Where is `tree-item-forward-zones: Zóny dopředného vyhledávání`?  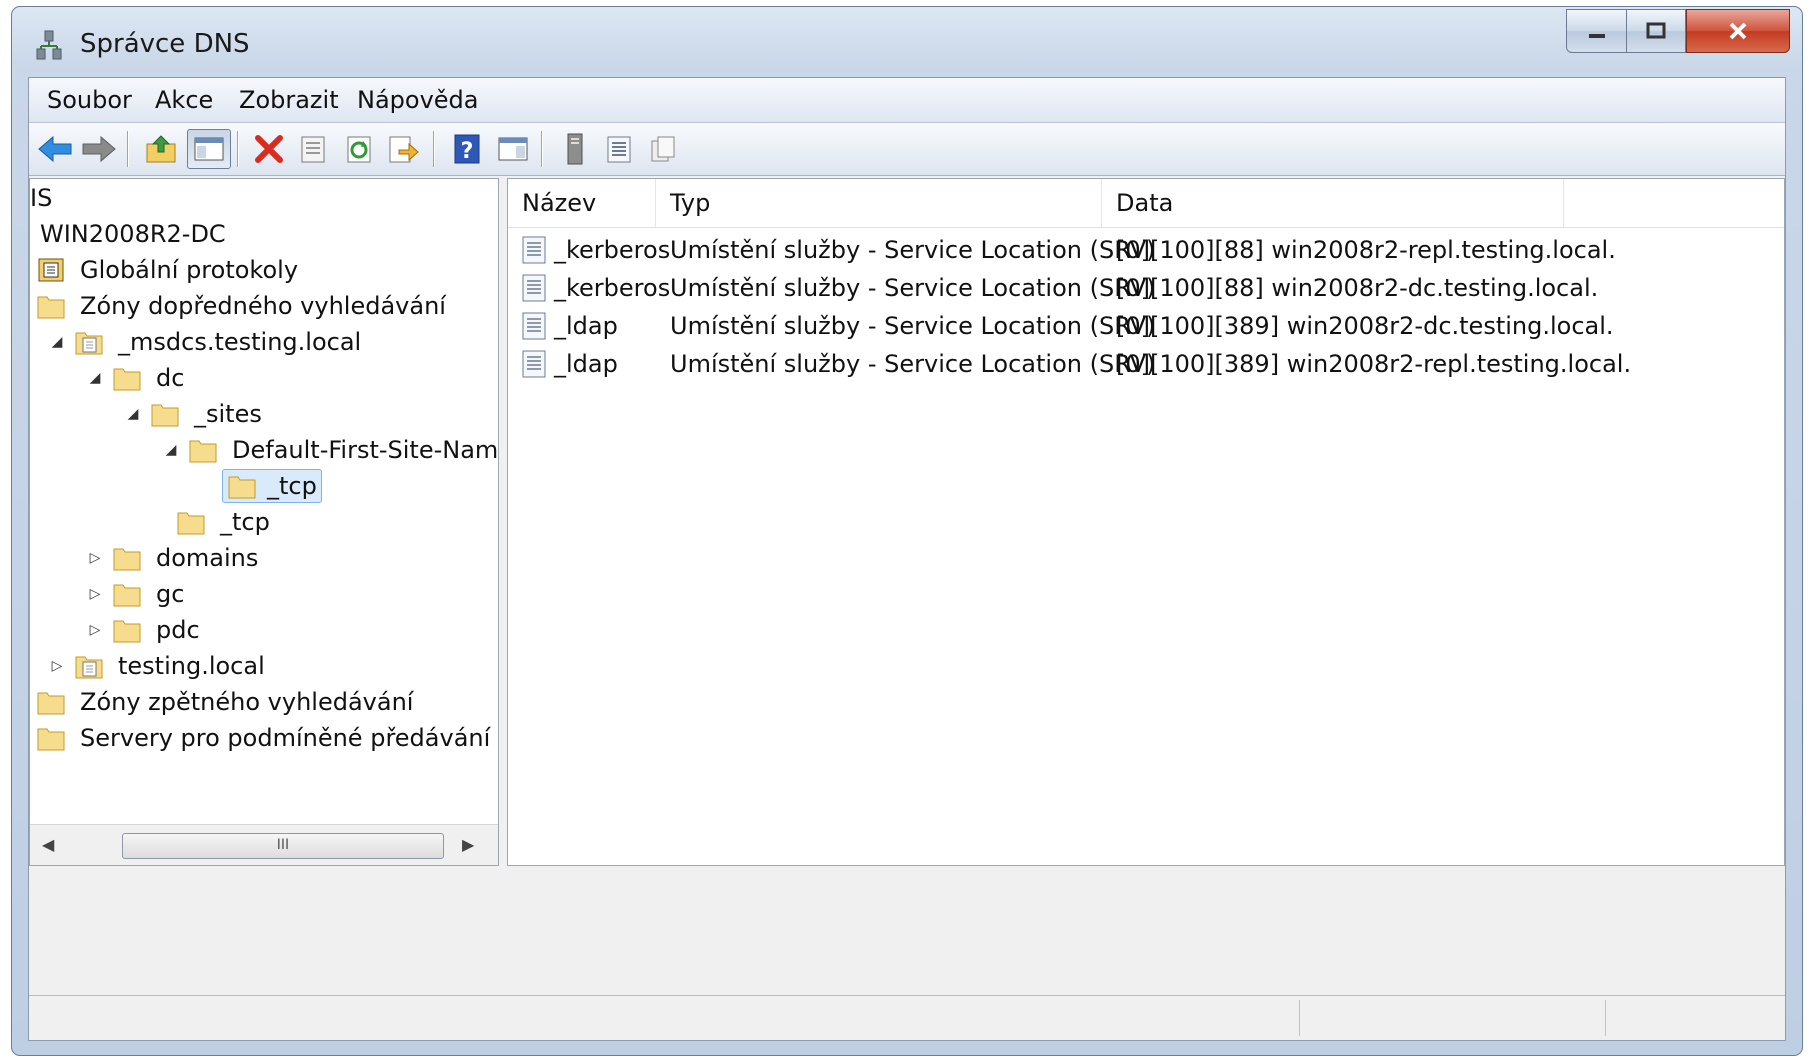 tree-item-forward-zones: Zóny dopředného vyhledávání is located at coordinates (243, 306).